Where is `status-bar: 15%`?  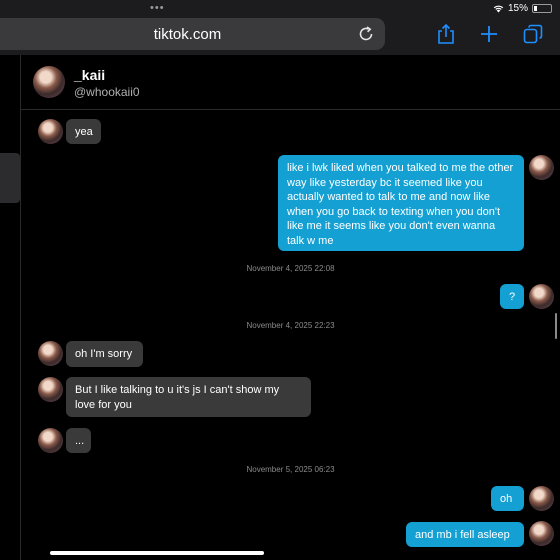 status-bar: 15% is located at coordinates (522, 8).